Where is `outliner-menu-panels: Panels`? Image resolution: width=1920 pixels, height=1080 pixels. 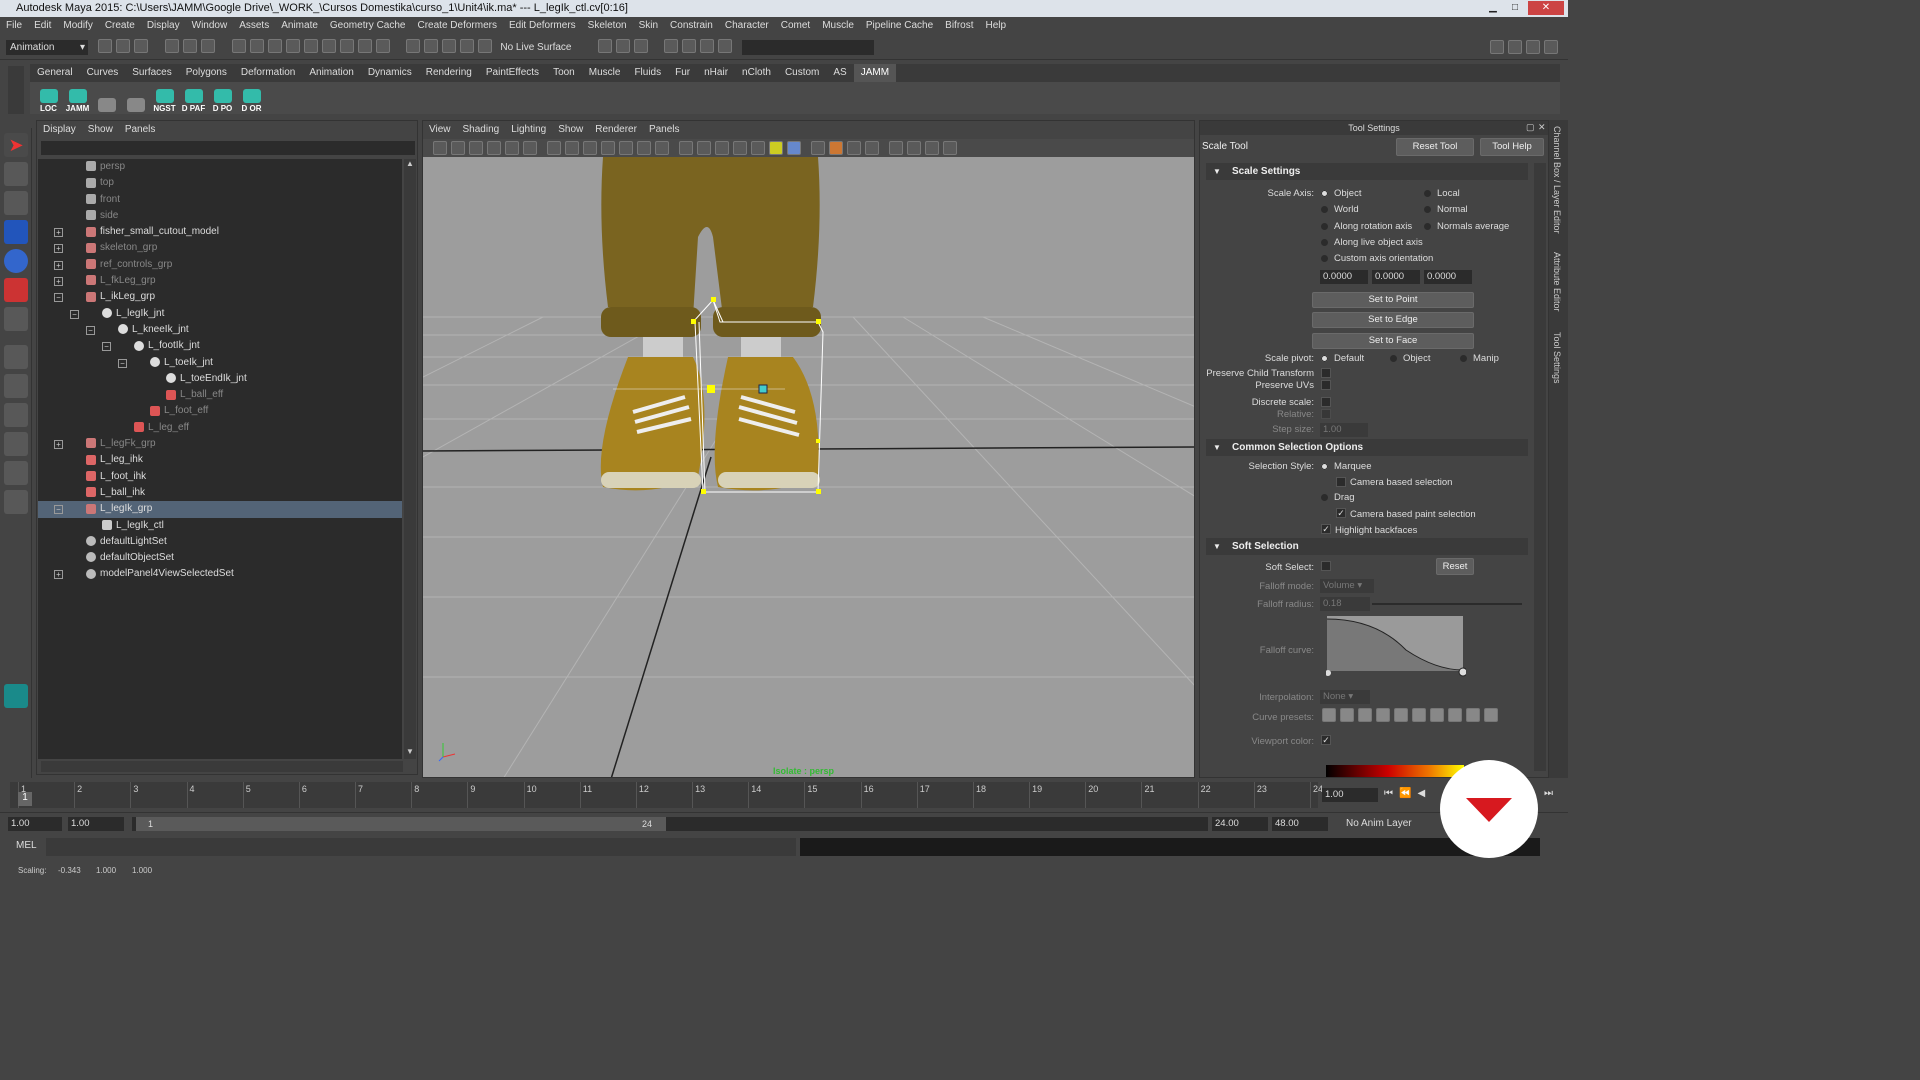 outliner-menu-panels: Panels is located at coordinates (140, 130).